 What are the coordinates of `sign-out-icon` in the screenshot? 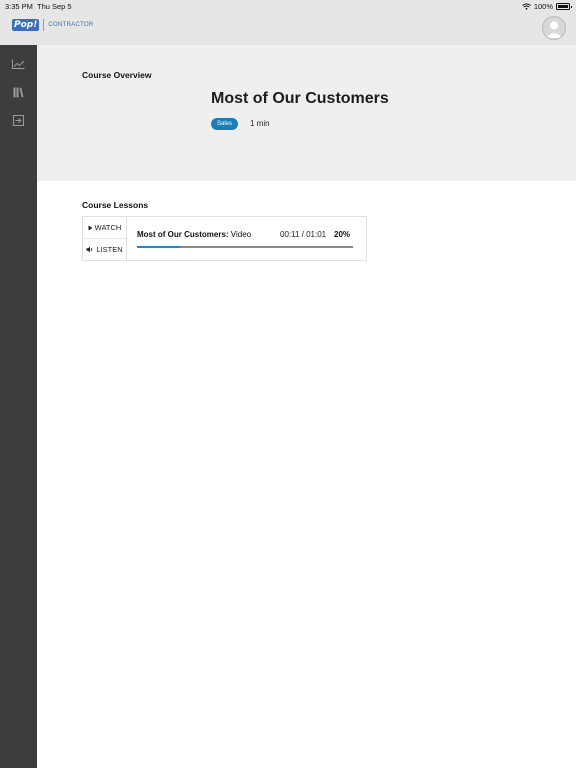 It's located at (18, 120).